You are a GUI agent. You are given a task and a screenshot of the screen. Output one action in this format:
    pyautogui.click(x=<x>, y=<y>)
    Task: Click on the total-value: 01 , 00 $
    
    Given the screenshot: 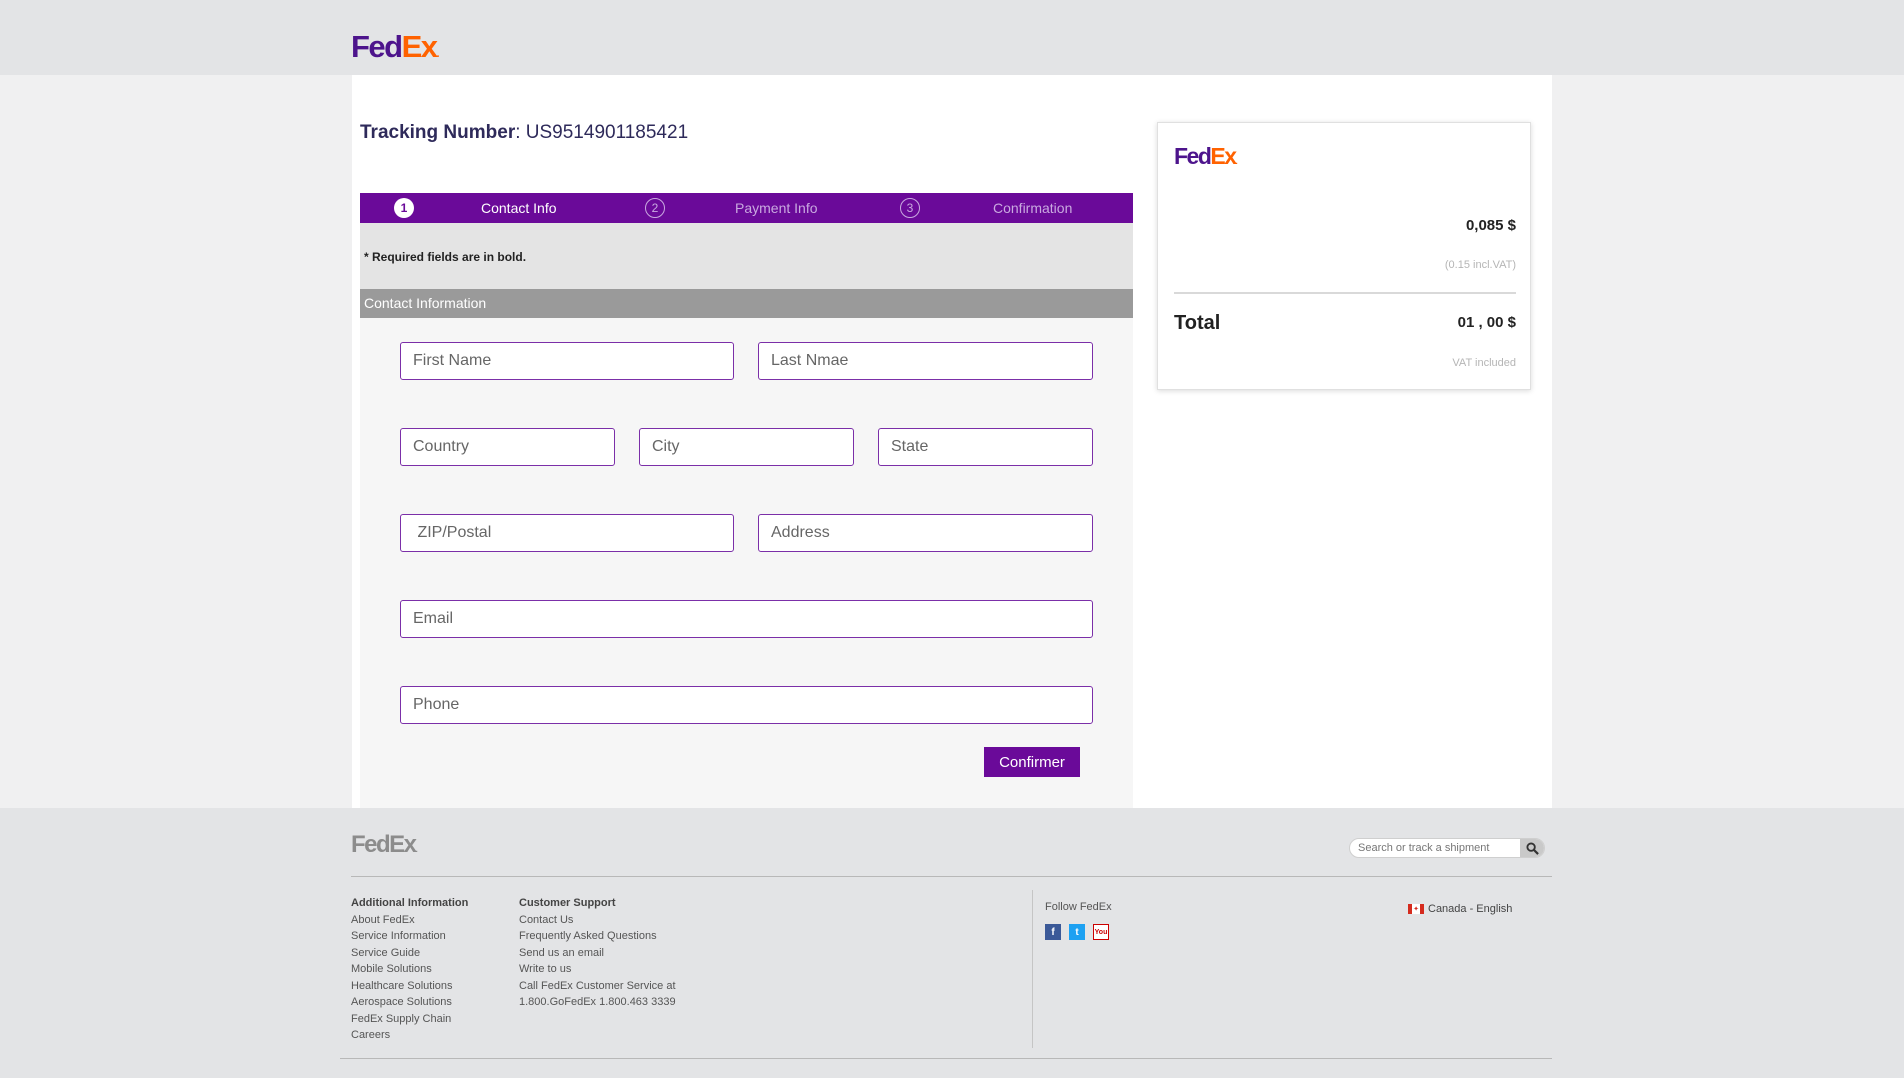 What is the action you would take?
    pyautogui.click(x=1486, y=322)
    